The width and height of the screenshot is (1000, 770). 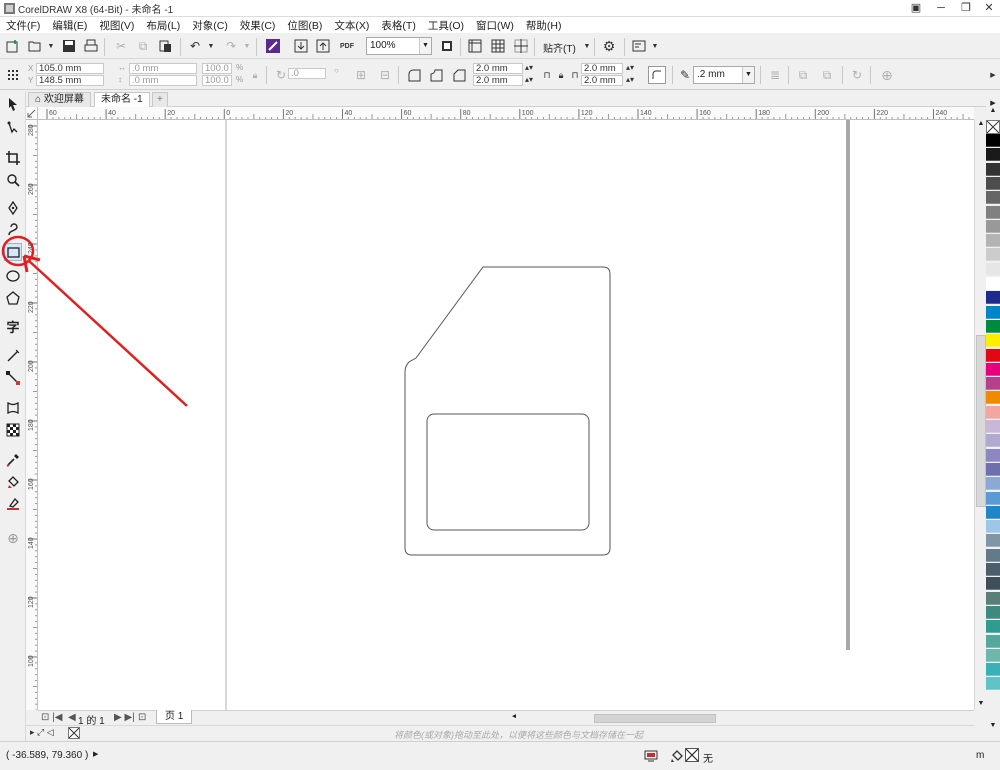 What do you see at coordinates (323, 46) in the screenshot?
I see `export-icon` at bounding box center [323, 46].